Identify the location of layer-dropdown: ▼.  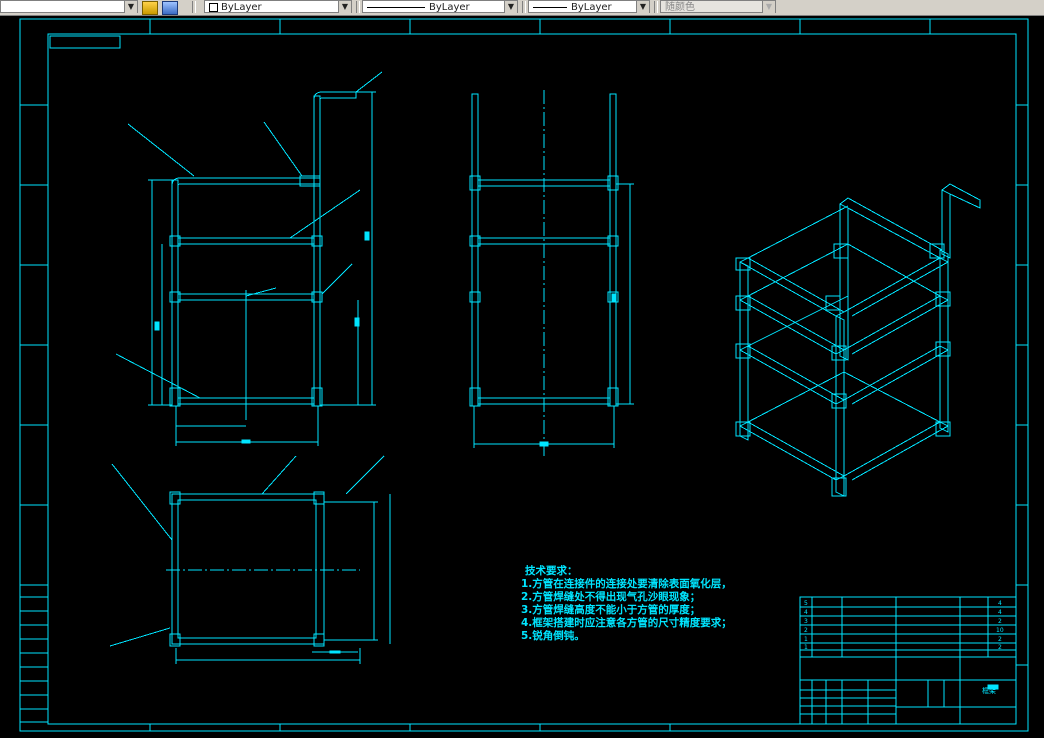
(69, 6).